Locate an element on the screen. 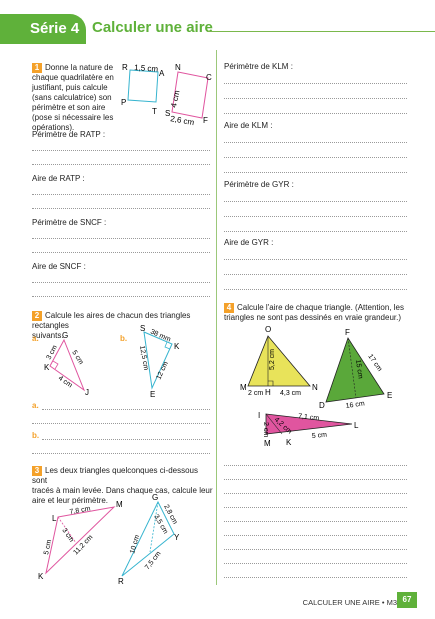  label-area-ratp: Aire de RATP : is located at coordinates (58, 178).